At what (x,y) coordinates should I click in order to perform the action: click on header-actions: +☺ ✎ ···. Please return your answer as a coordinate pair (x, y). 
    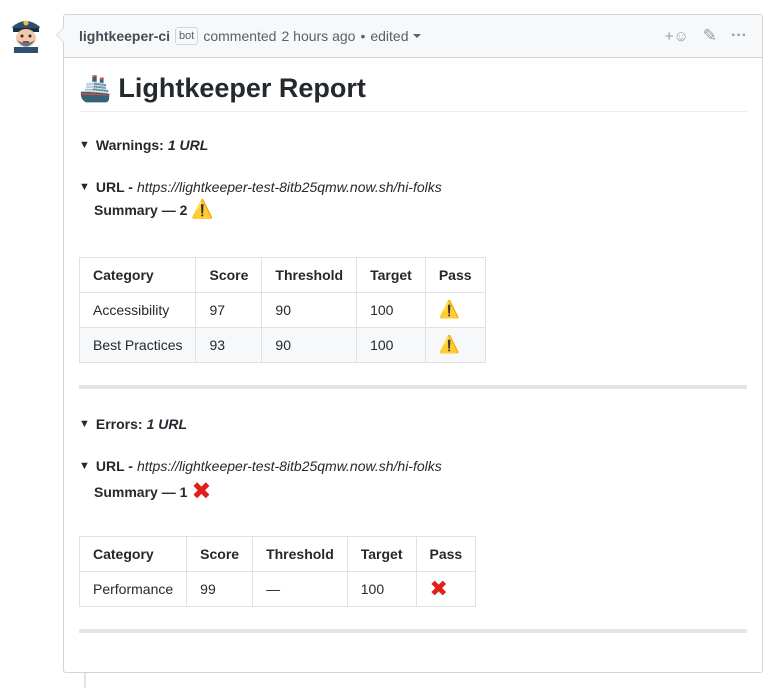
    Looking at the image, I should click on (706, 36).